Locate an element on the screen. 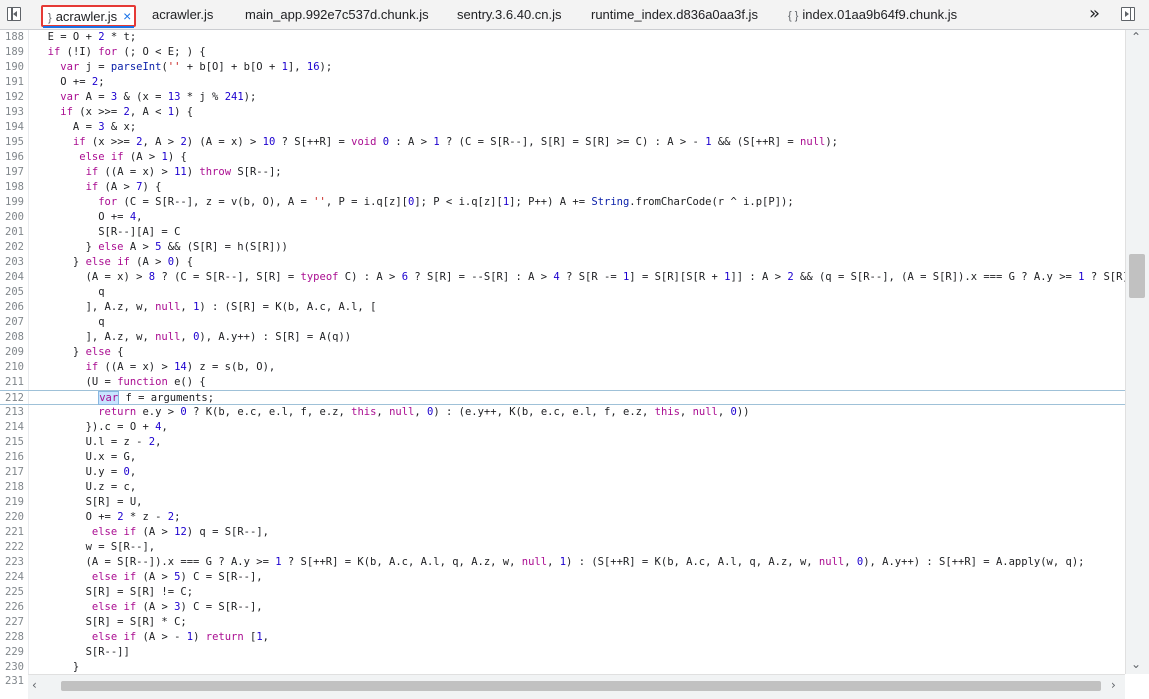 The image size is (1149, 699). code-line: 212 var f = arguments; is located at coordinates (562, 397).